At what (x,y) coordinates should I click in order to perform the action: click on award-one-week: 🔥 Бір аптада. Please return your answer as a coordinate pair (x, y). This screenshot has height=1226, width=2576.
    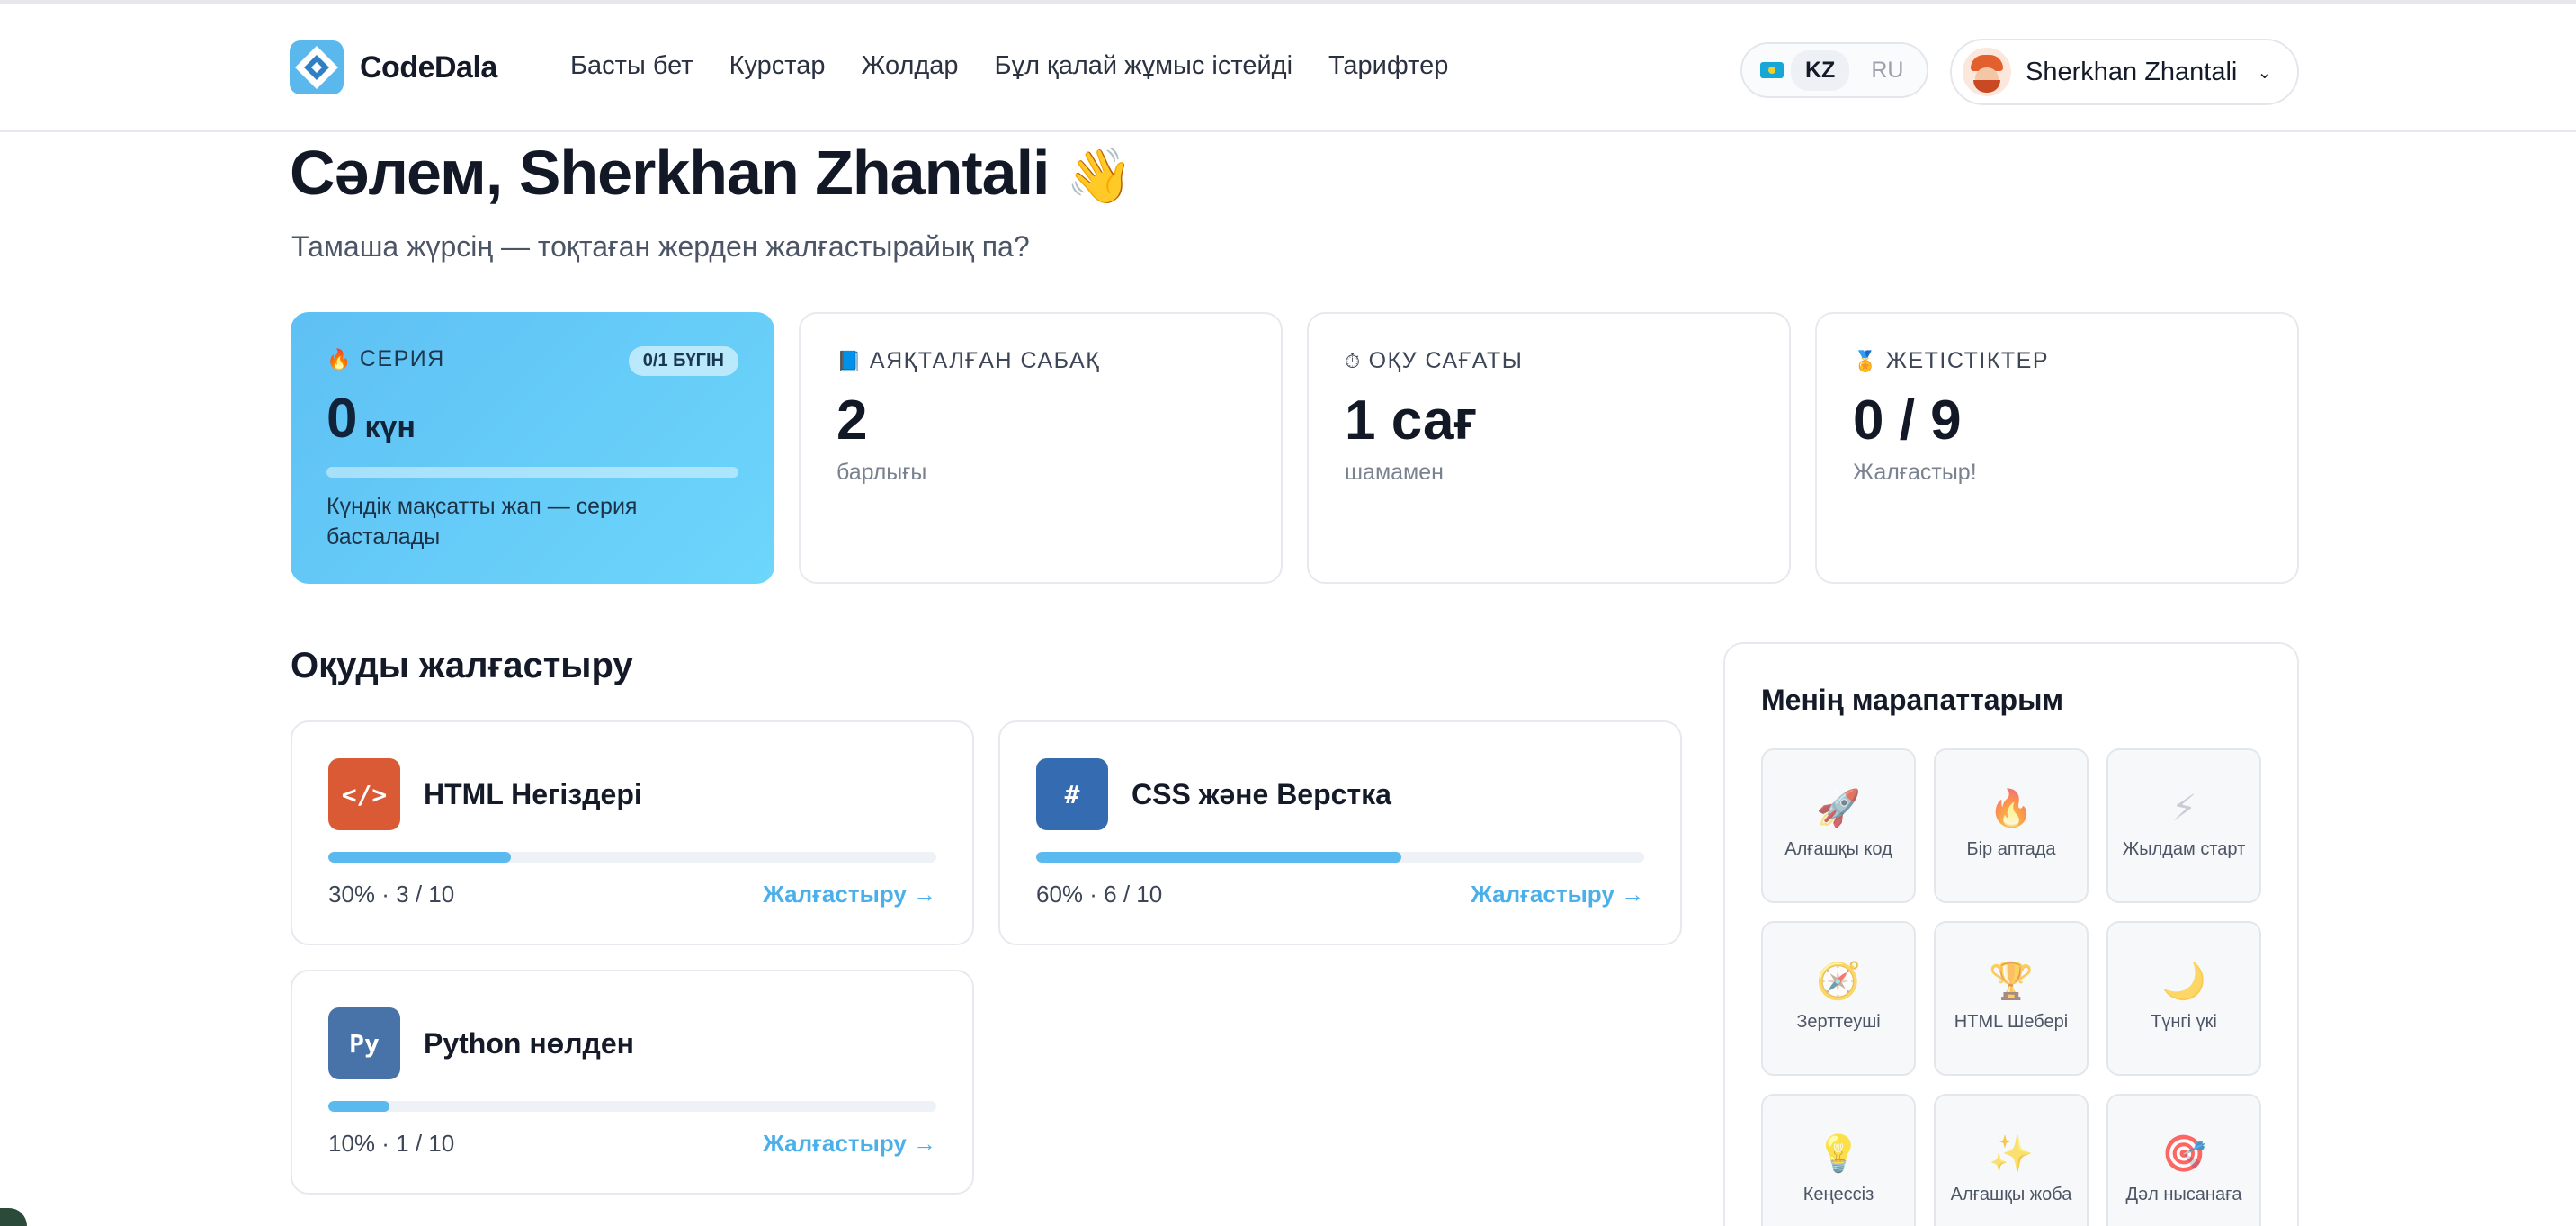
    Looking at the image, I should click on (2011, 825).